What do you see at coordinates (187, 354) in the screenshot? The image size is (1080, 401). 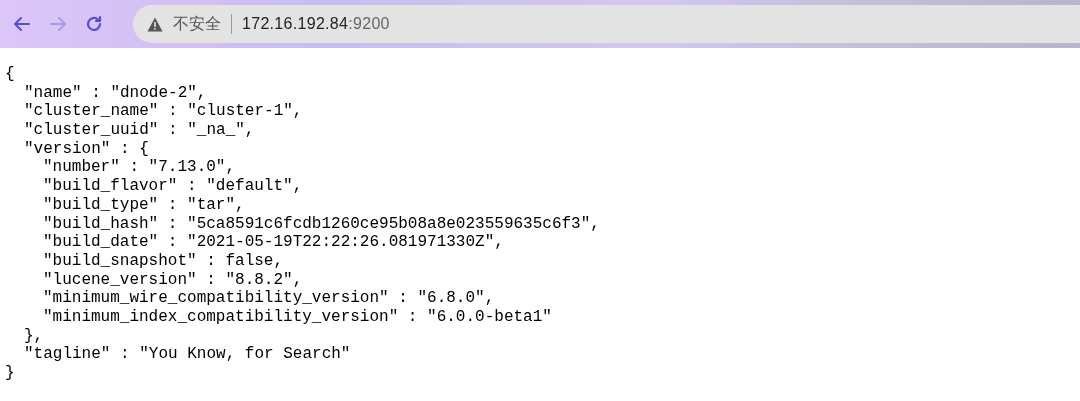 I see `json-line: "tagline" : "You Know, for Search"` at bounding box center [187, 354].